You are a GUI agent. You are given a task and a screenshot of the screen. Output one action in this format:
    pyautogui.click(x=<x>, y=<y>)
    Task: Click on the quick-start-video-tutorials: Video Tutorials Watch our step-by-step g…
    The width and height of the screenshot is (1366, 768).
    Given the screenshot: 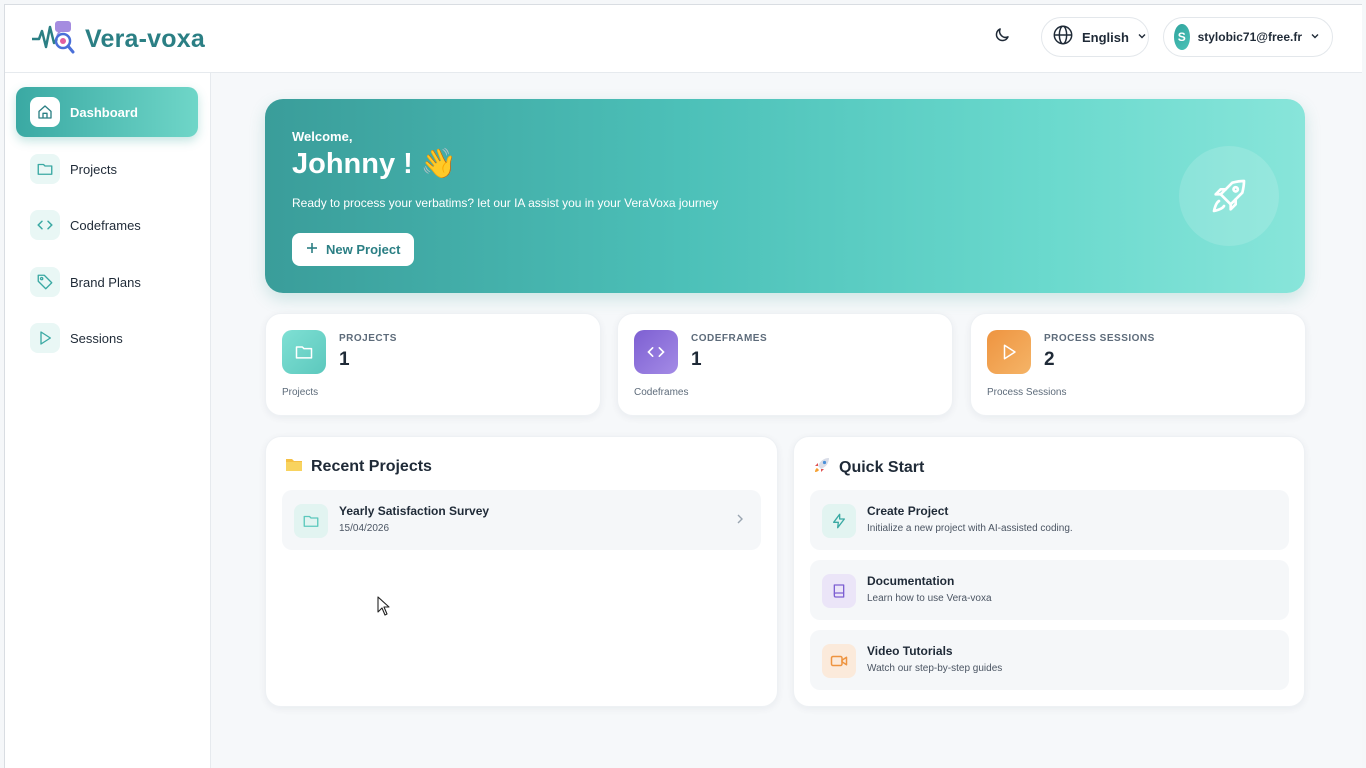 What is the action you would take?
    pyautogui.click(x=1049, y=660)
    